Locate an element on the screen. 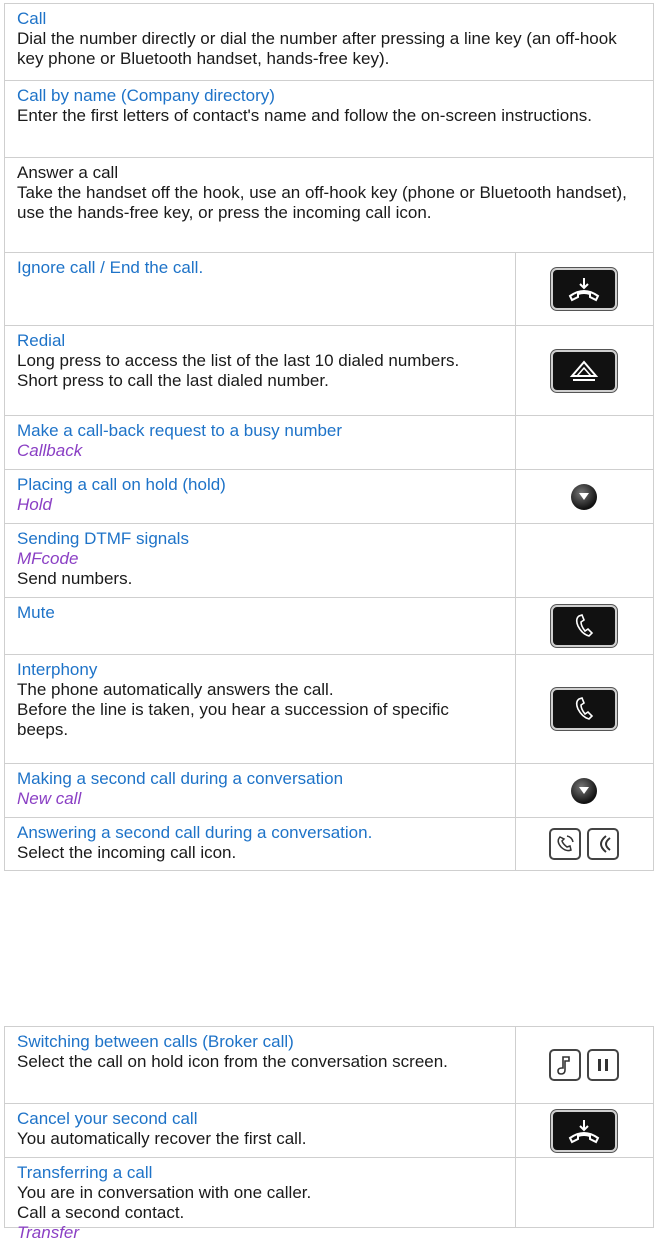 This screenshot has height=1243, width=656. row-description: Call a second contact. is located at coordinates (101, 1212).